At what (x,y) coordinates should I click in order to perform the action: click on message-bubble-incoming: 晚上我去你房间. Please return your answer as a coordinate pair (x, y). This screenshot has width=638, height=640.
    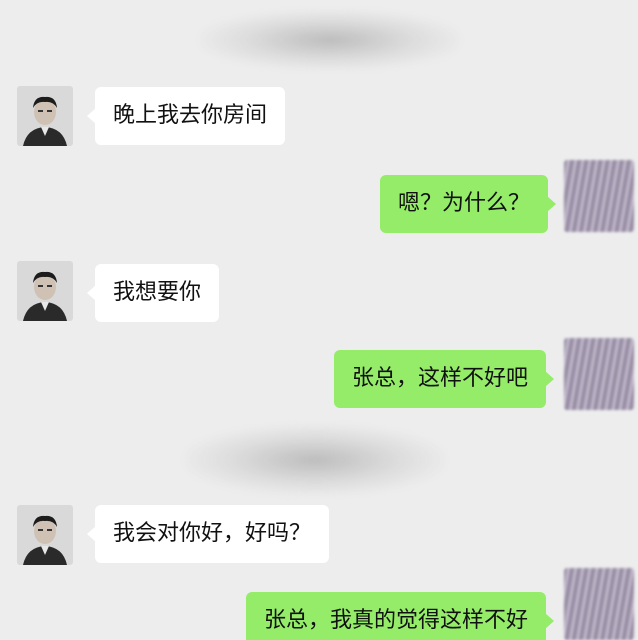
    Looking at the image, I should click on (186, 116).